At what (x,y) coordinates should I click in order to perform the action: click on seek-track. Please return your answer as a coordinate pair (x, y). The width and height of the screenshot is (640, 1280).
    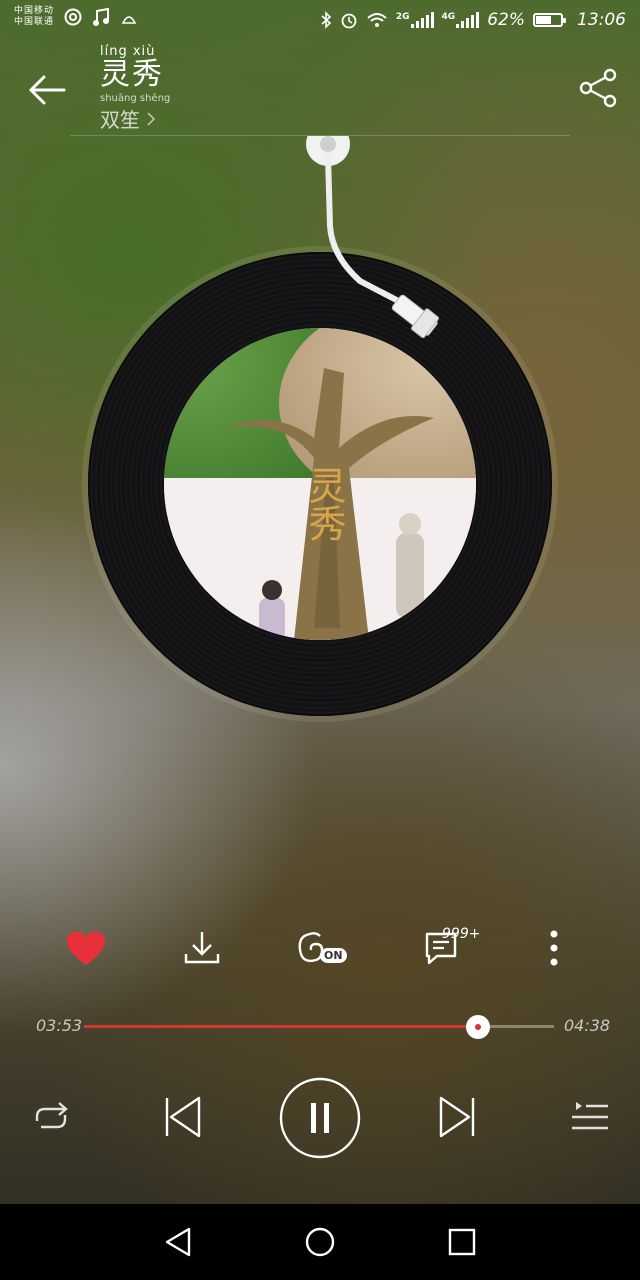
    Looking at the image, I should click on (319, 1027).